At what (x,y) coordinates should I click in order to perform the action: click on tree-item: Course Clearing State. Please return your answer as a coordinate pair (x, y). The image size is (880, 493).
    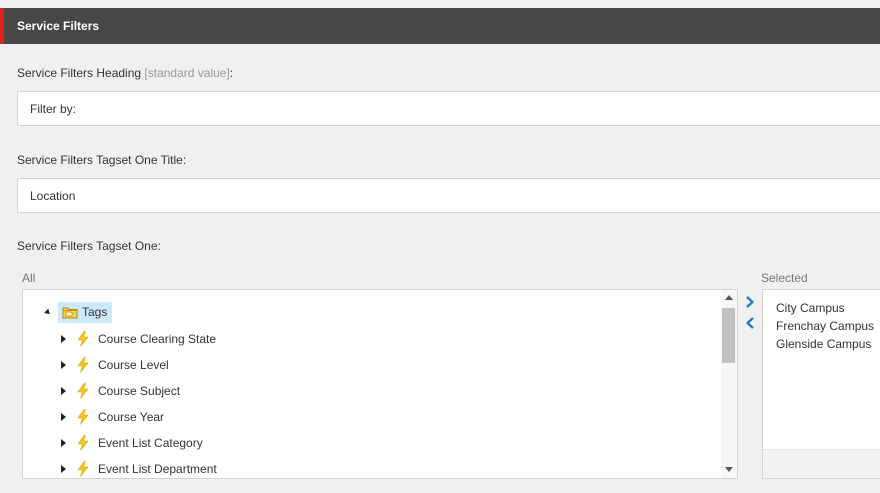
    Looking at the image, I should click on (138, 339).